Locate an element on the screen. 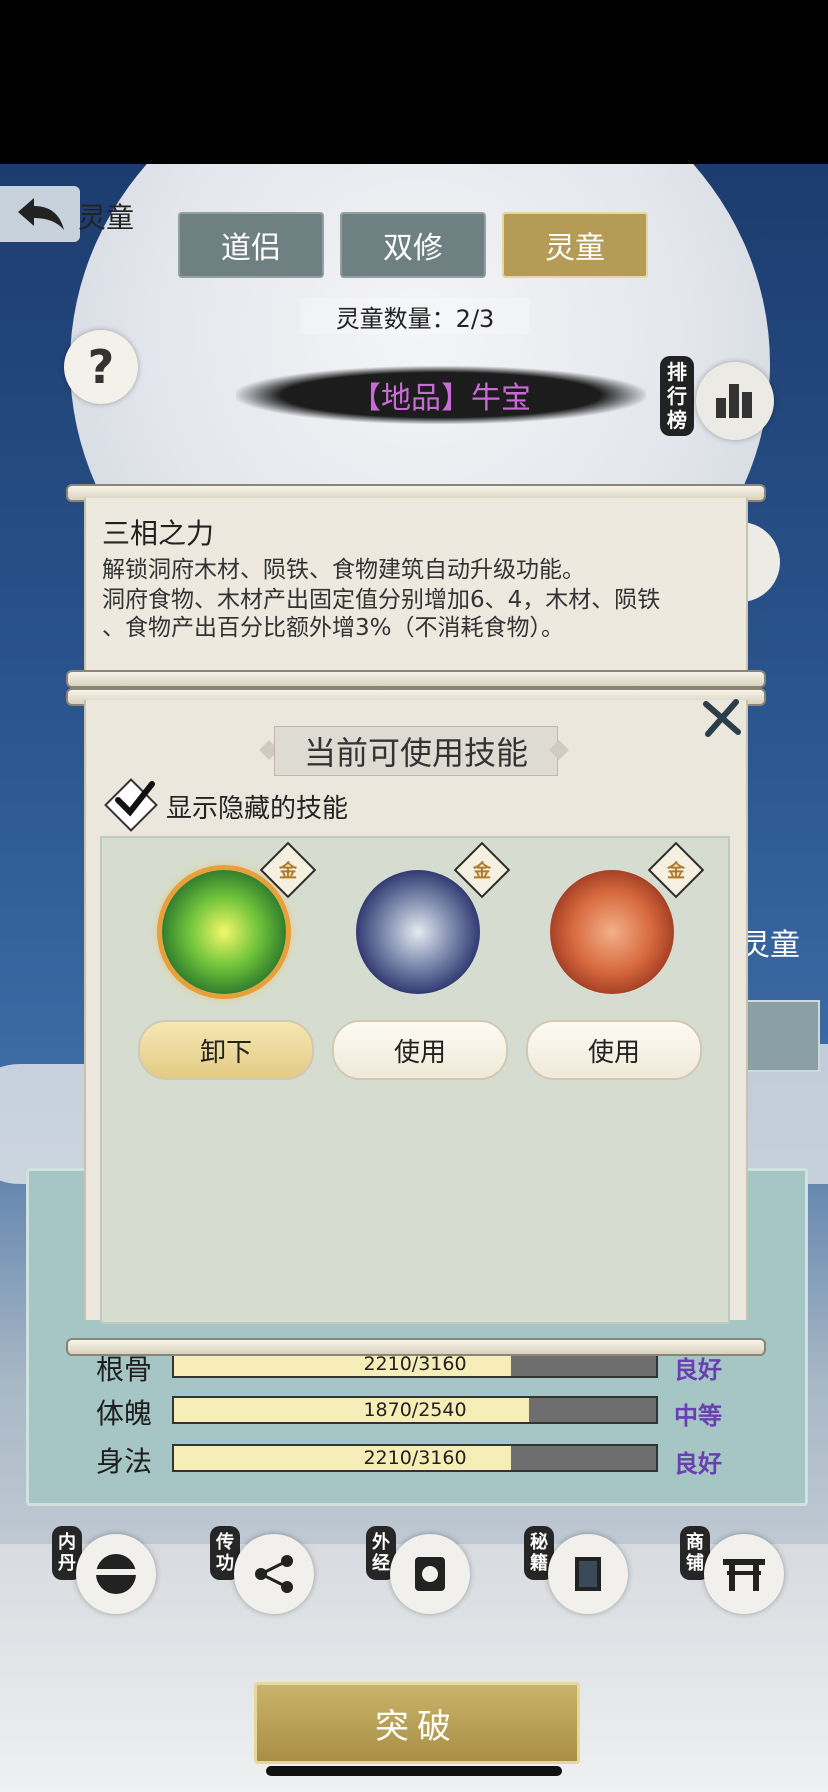 The image size is (828, 1792). close-icon is located at coordinates (722, 718).